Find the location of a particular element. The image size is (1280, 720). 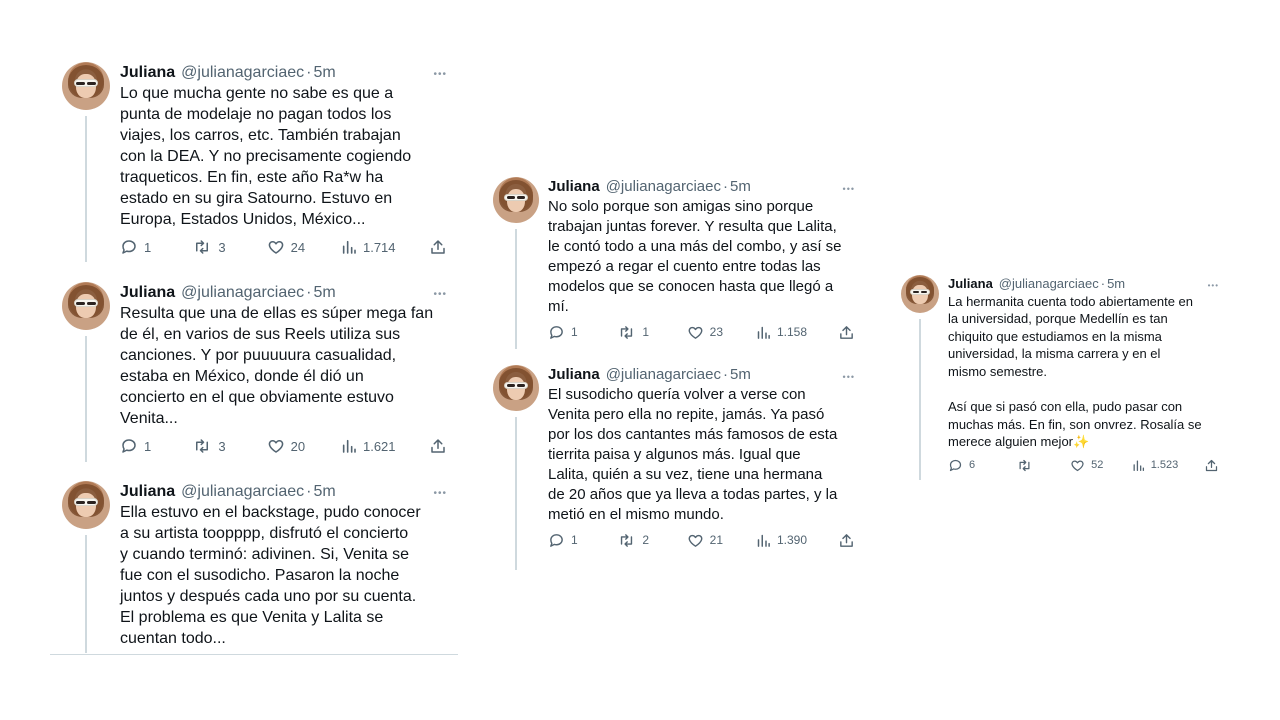

divider is located at coordinates (254, 654).